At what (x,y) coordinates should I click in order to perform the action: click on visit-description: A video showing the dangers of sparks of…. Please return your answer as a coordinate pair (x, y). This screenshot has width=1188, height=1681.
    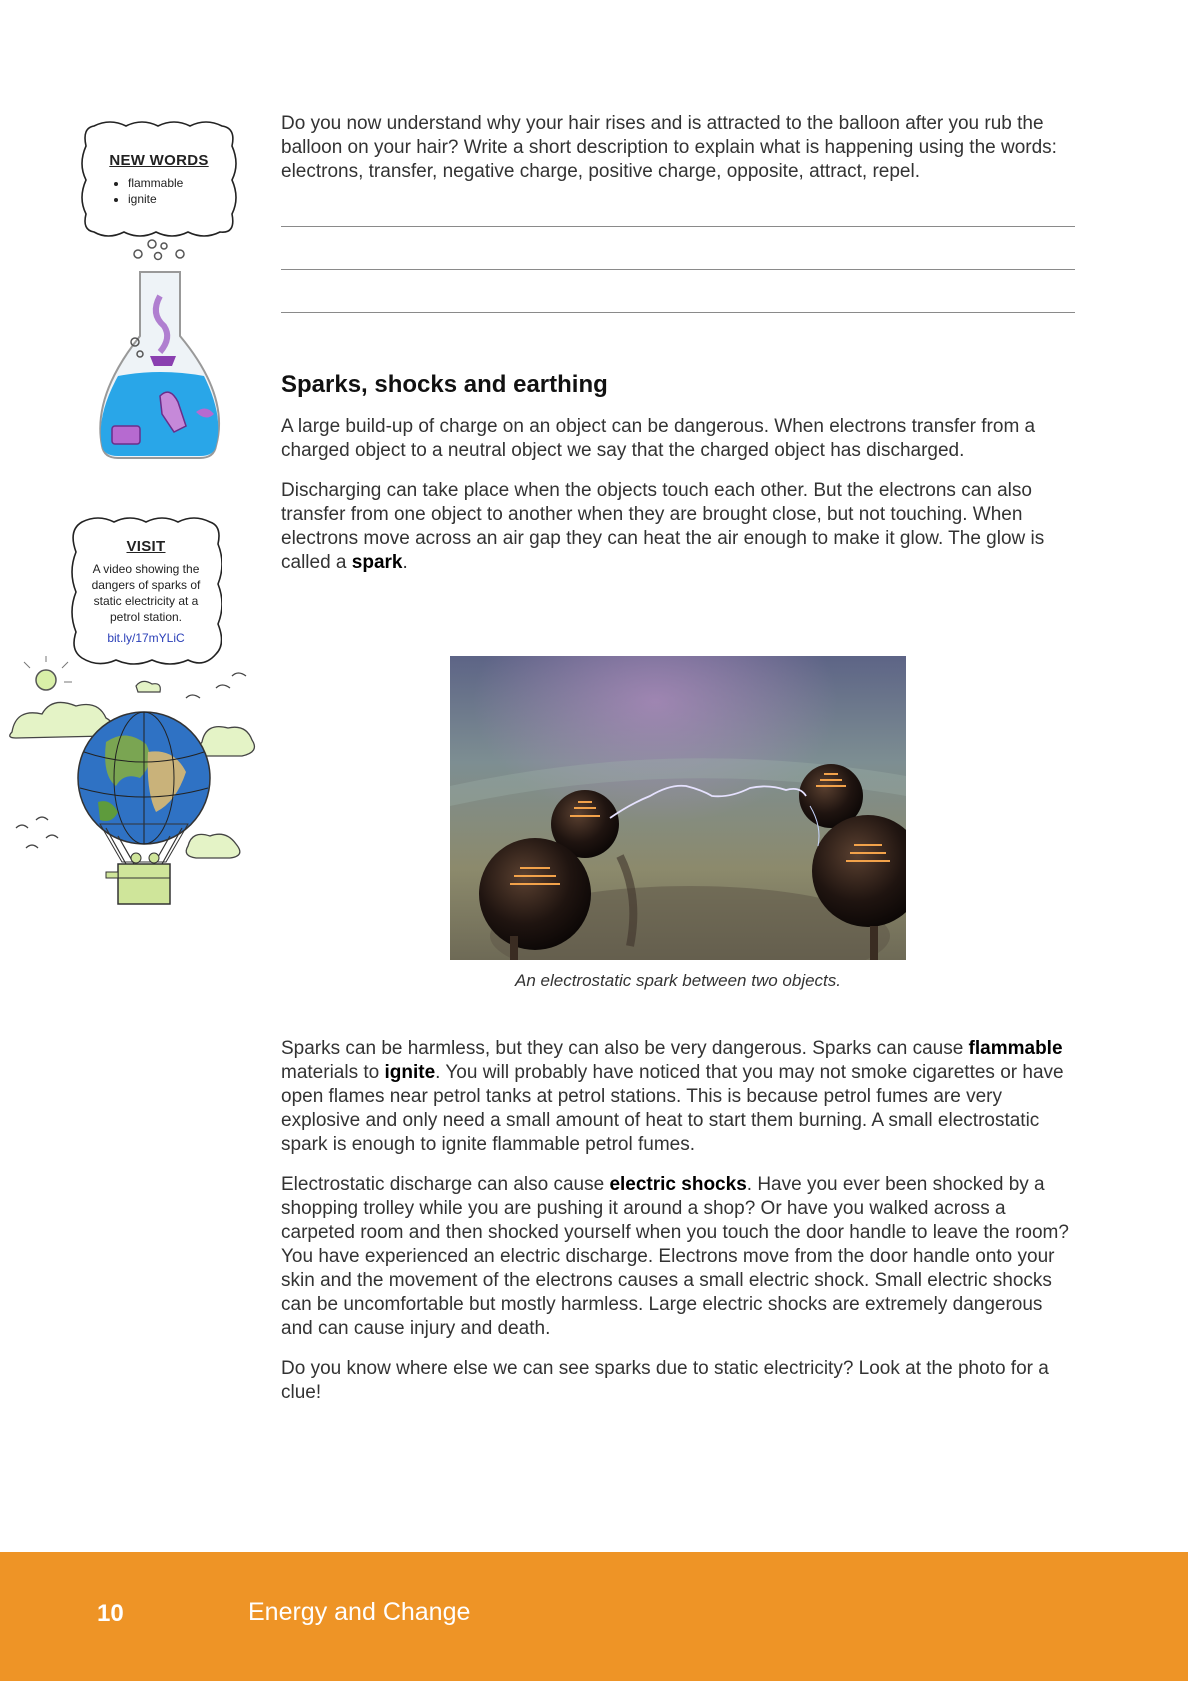
    Looking at the image, I should click on (146, 593).